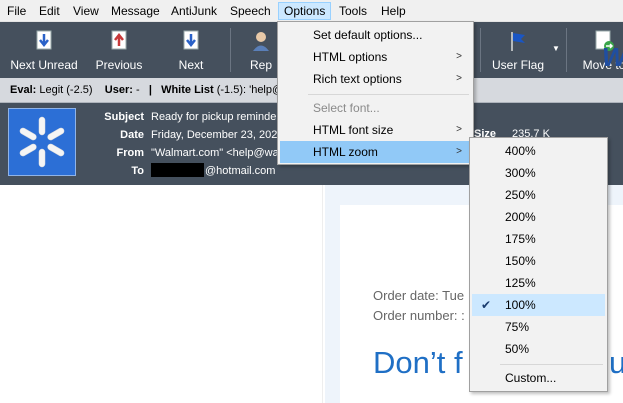 The width and height of the screenshot is (623, 403). What do you see at coordinates (393, 11) in the screenshot?
I see `menu-help: Help` at bounding box center [393, 11].